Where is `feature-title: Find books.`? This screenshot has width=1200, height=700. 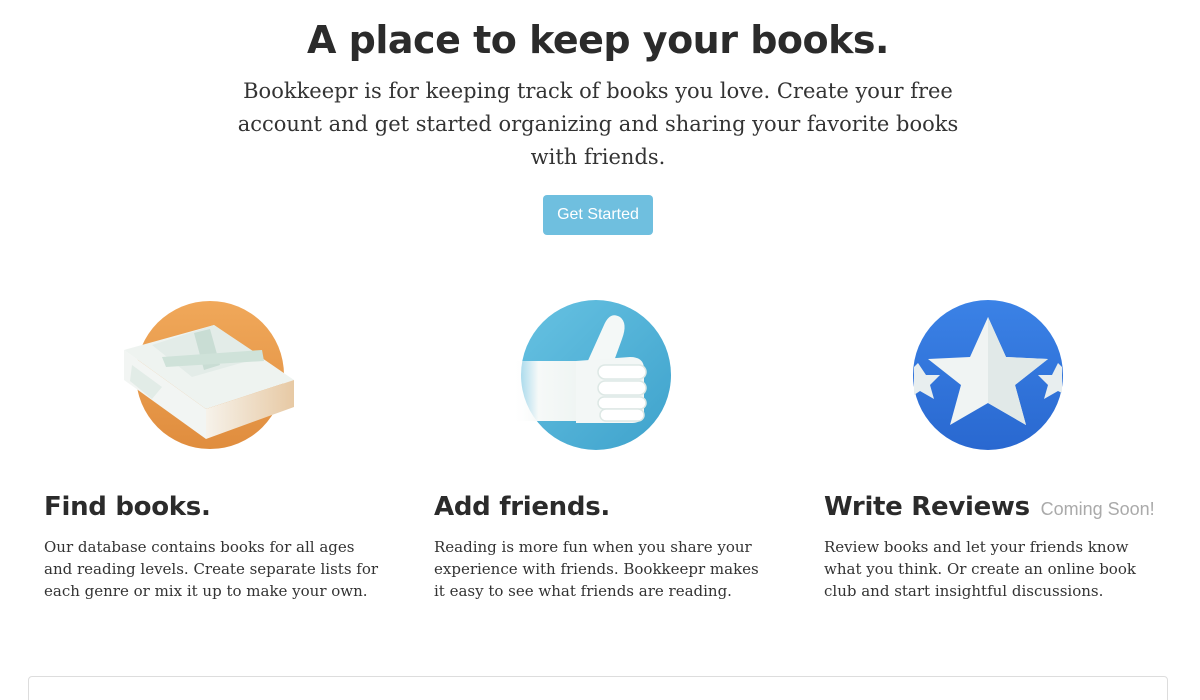
feature-title: Find books. is located at coordinates (127, 507).